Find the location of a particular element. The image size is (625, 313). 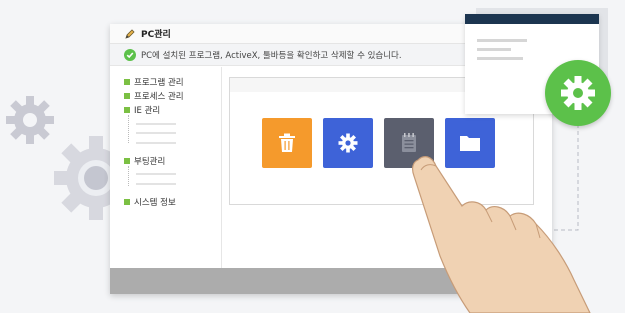

tile-settings is located at coordinates (348, 143).